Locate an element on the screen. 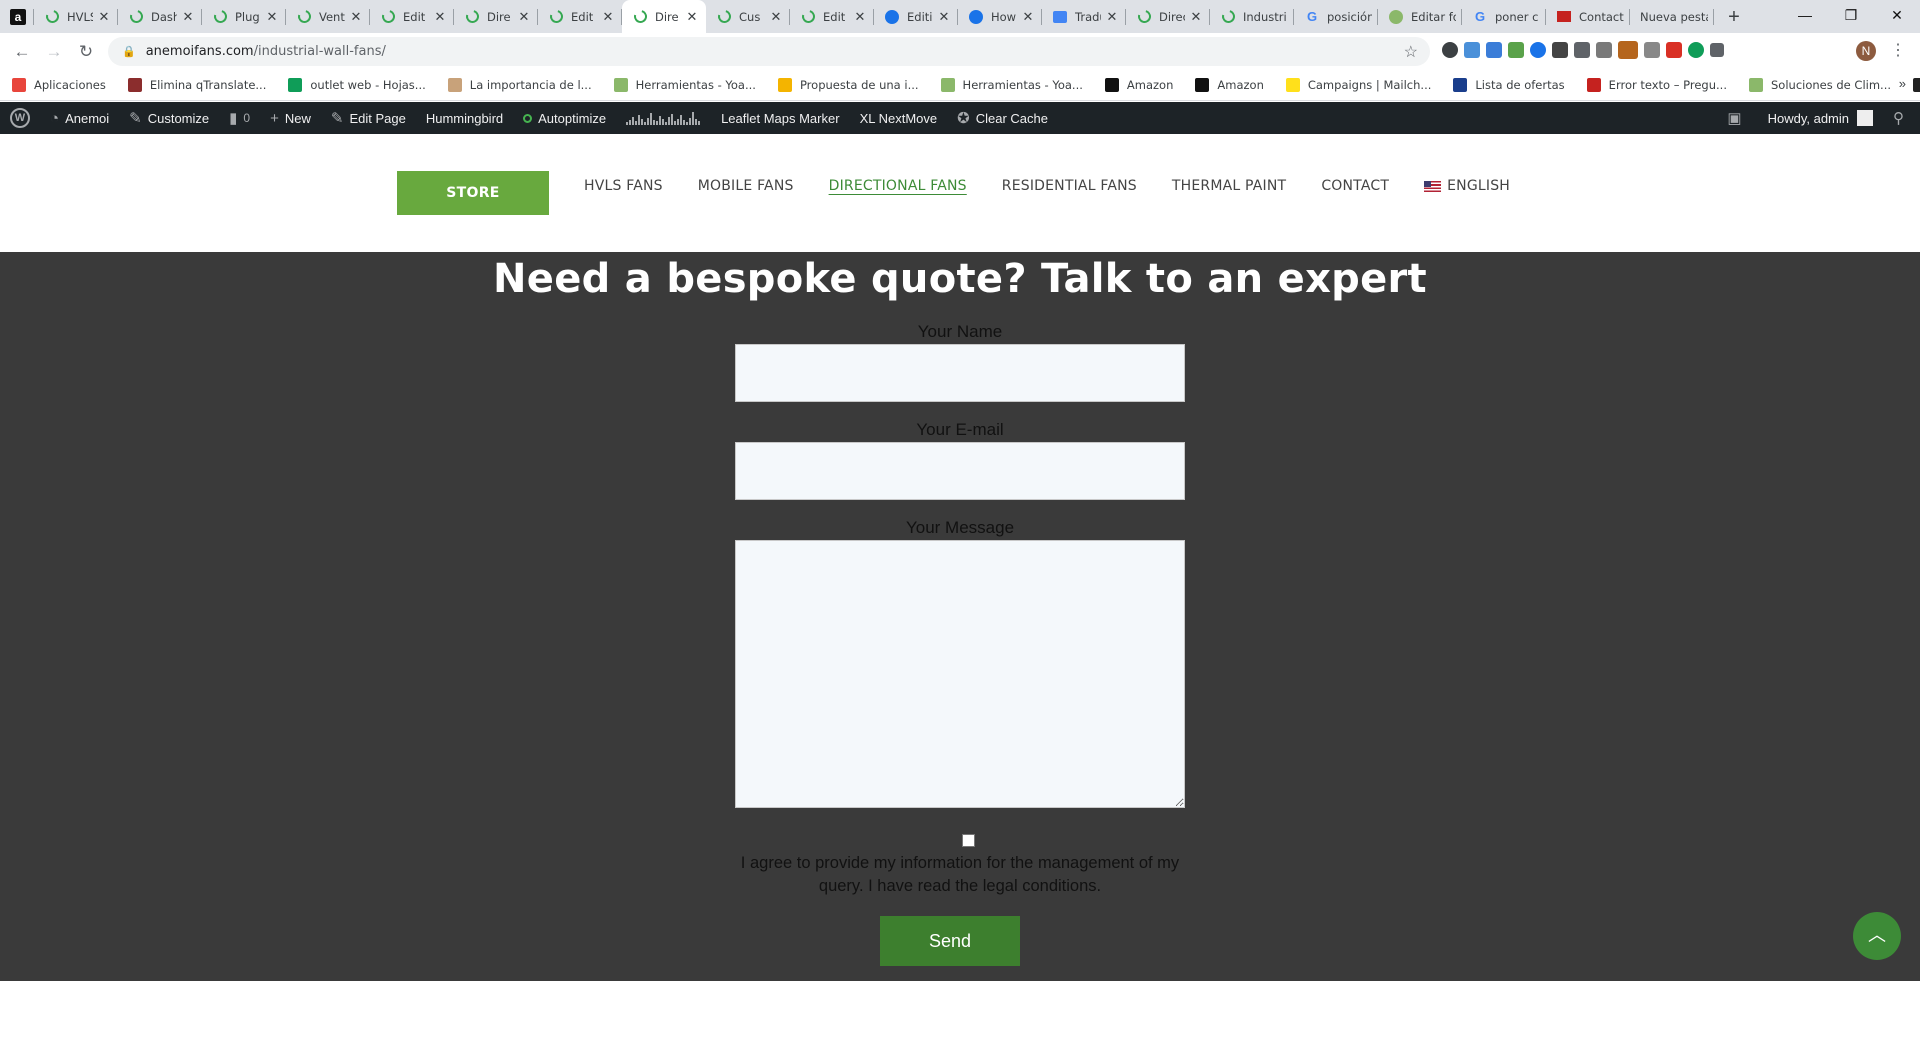 Image resolution: width=1920 pixels, height=1040 pixels. wp-clear-cache: ✪ Clear Cache is located at coordinates (1002, 118).